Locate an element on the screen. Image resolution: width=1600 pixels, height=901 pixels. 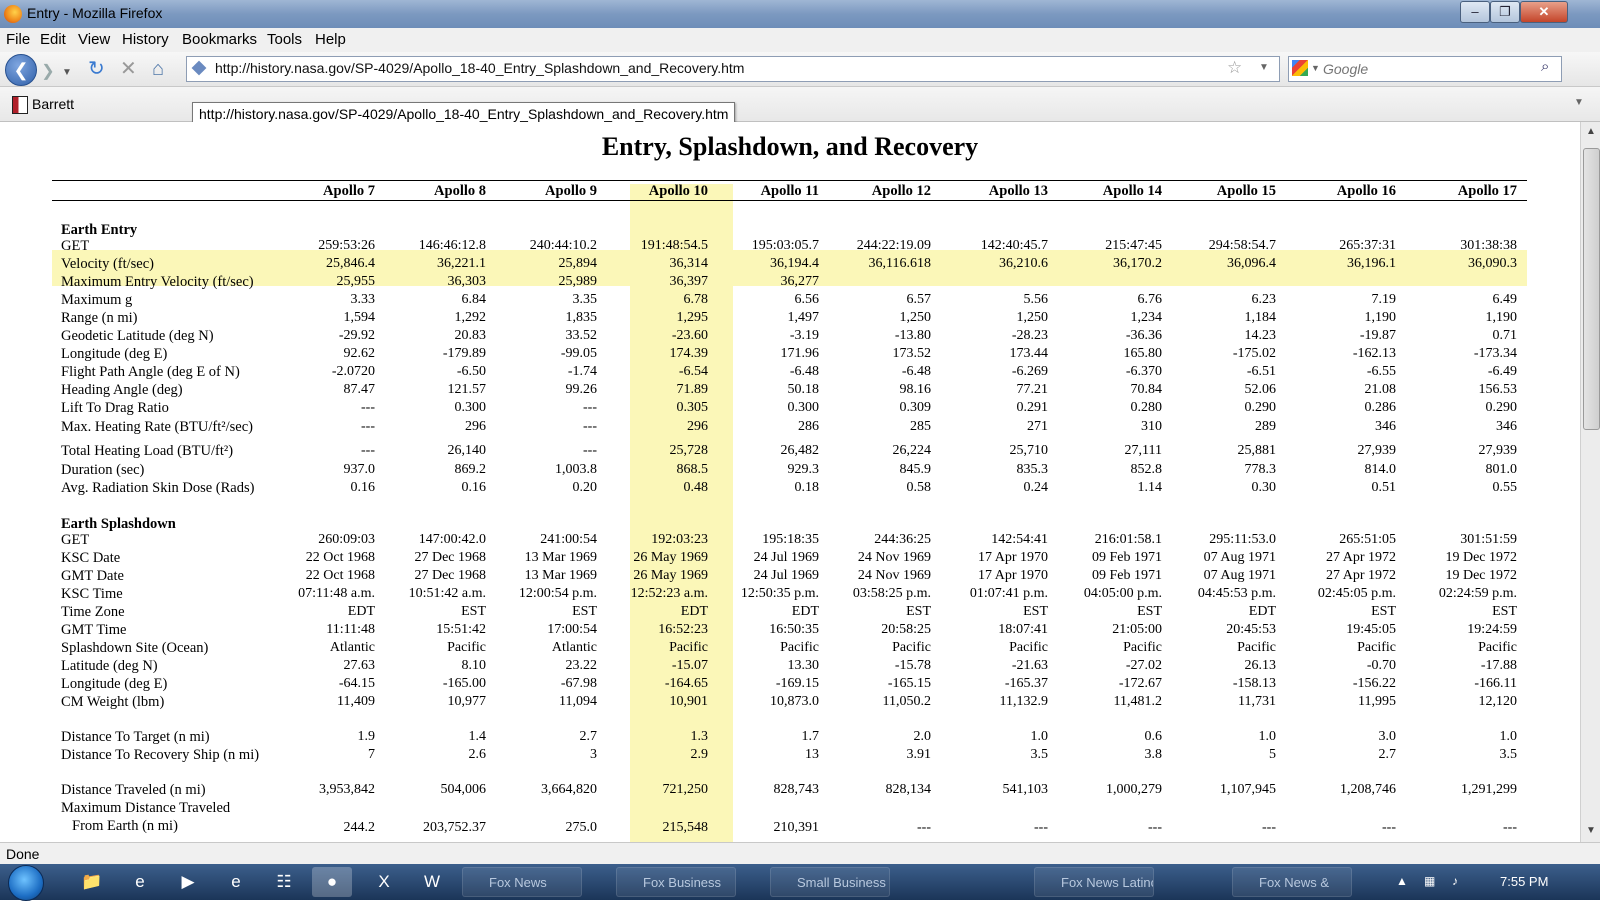
ie-alt-icon: e is located at coordinates (236, 882).